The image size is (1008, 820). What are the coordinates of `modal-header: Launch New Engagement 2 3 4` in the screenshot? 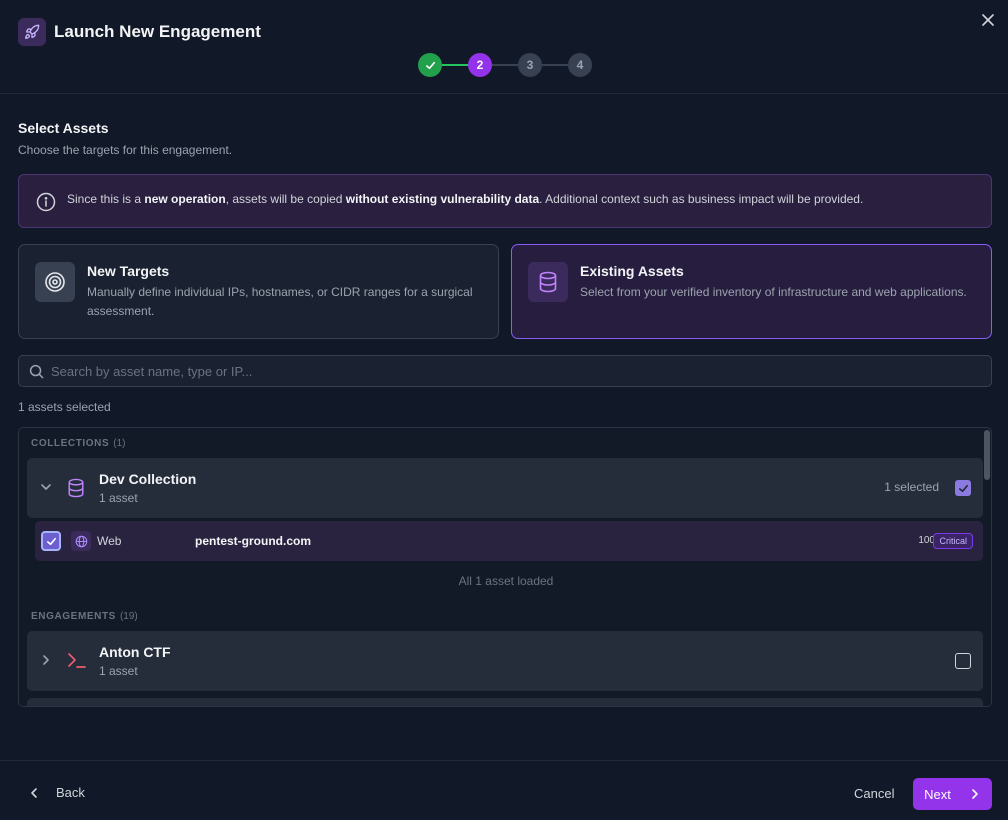 It's located at (504, 47).